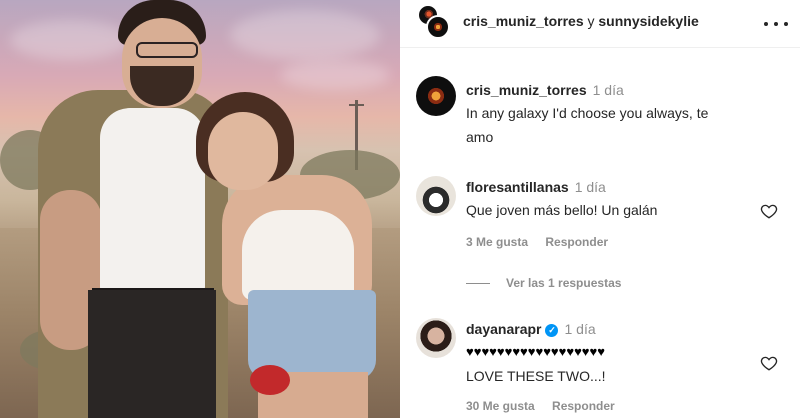 Image resolution: width=800 pixels, height=418 pixels. I want to click on verified-badge-icon: ✓, so click(552, 330).